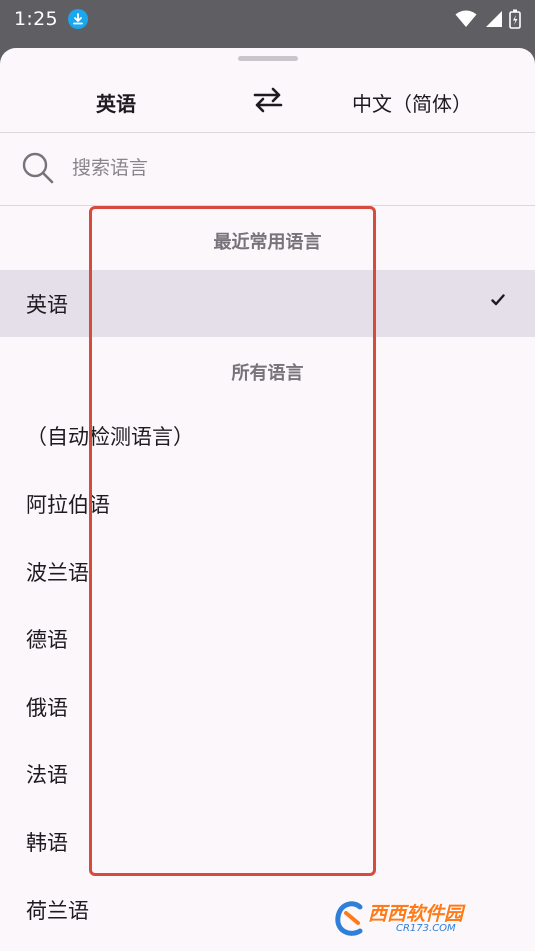 This screenshot has height=951, width=535. I want to click on language-item-label: 英语, so click(47, 304).